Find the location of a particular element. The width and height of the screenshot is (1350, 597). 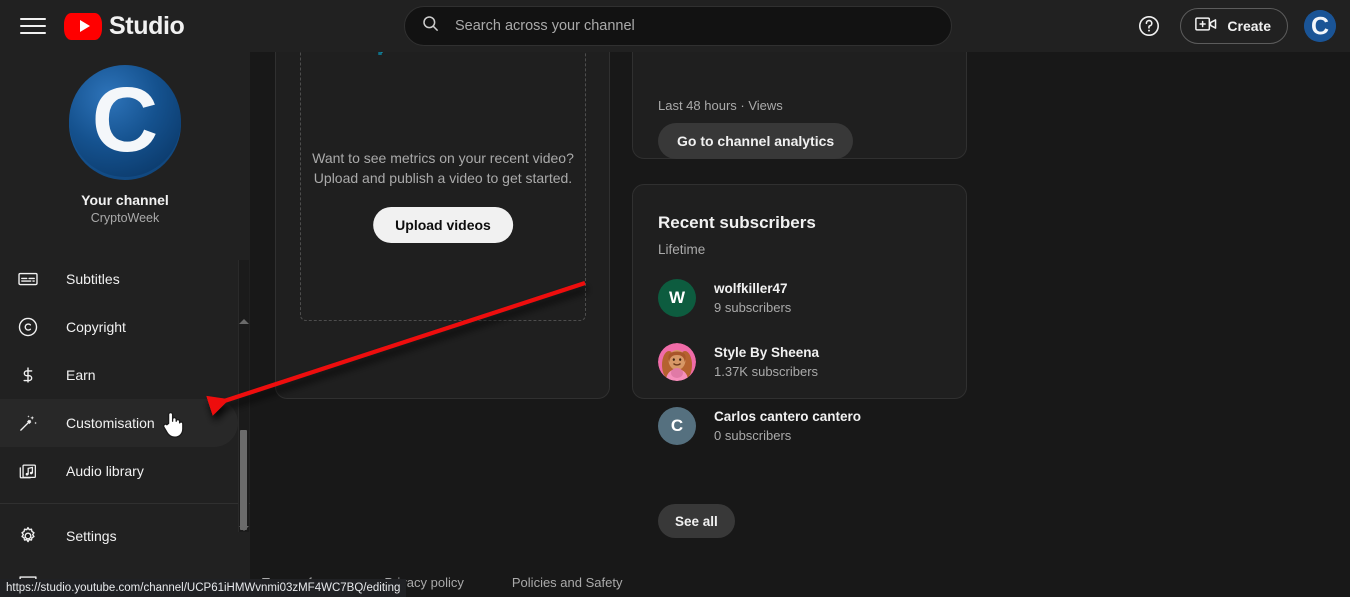

upload-videos-button: Upload videos is located at coordinates (443, 225).